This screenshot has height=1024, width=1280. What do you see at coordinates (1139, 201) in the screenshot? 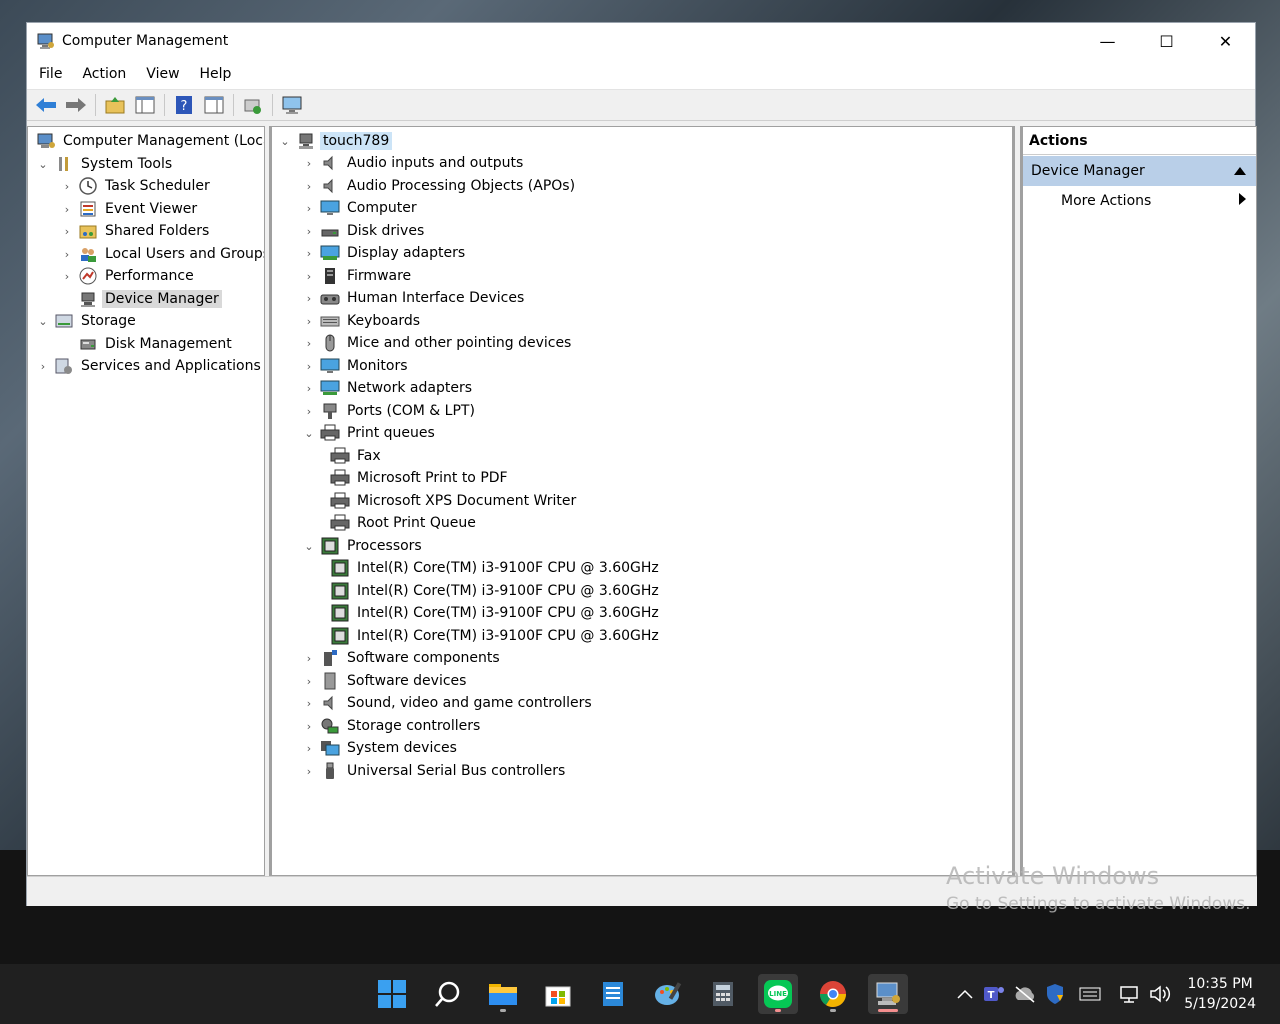
I see `more-actions-item: More Actions` at bounding box center [1139, 201].